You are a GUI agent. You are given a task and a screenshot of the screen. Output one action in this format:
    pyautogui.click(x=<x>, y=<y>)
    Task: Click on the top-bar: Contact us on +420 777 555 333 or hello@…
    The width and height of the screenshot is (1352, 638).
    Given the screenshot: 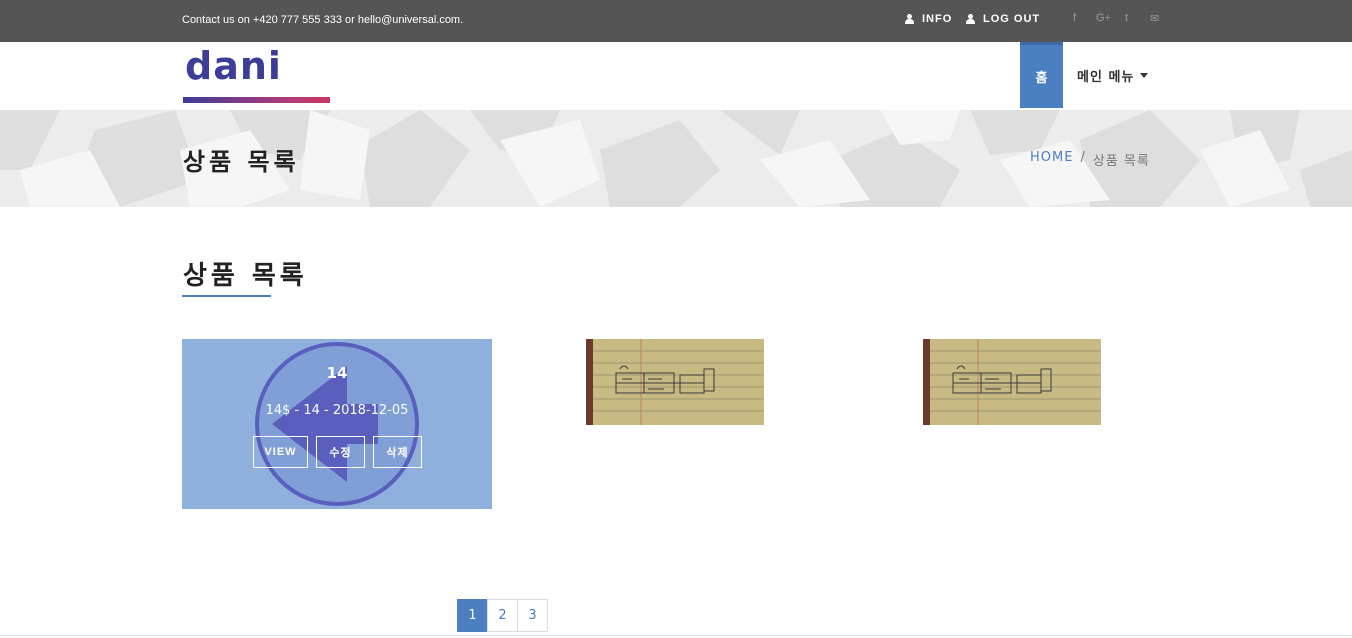 What is the action you would take?
    pyautogui.click(x=676, y=21)
    